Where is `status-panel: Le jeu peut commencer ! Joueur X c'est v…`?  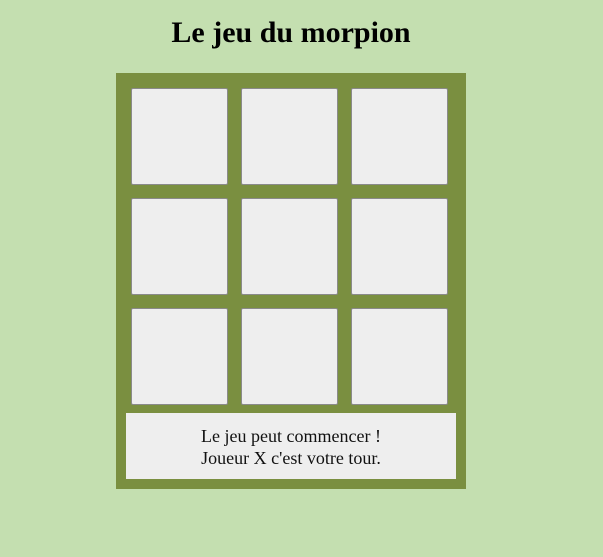 status-panel: Le jeu peut commencer ! Joueur X c'est v… is located at coordinates (291, 446).